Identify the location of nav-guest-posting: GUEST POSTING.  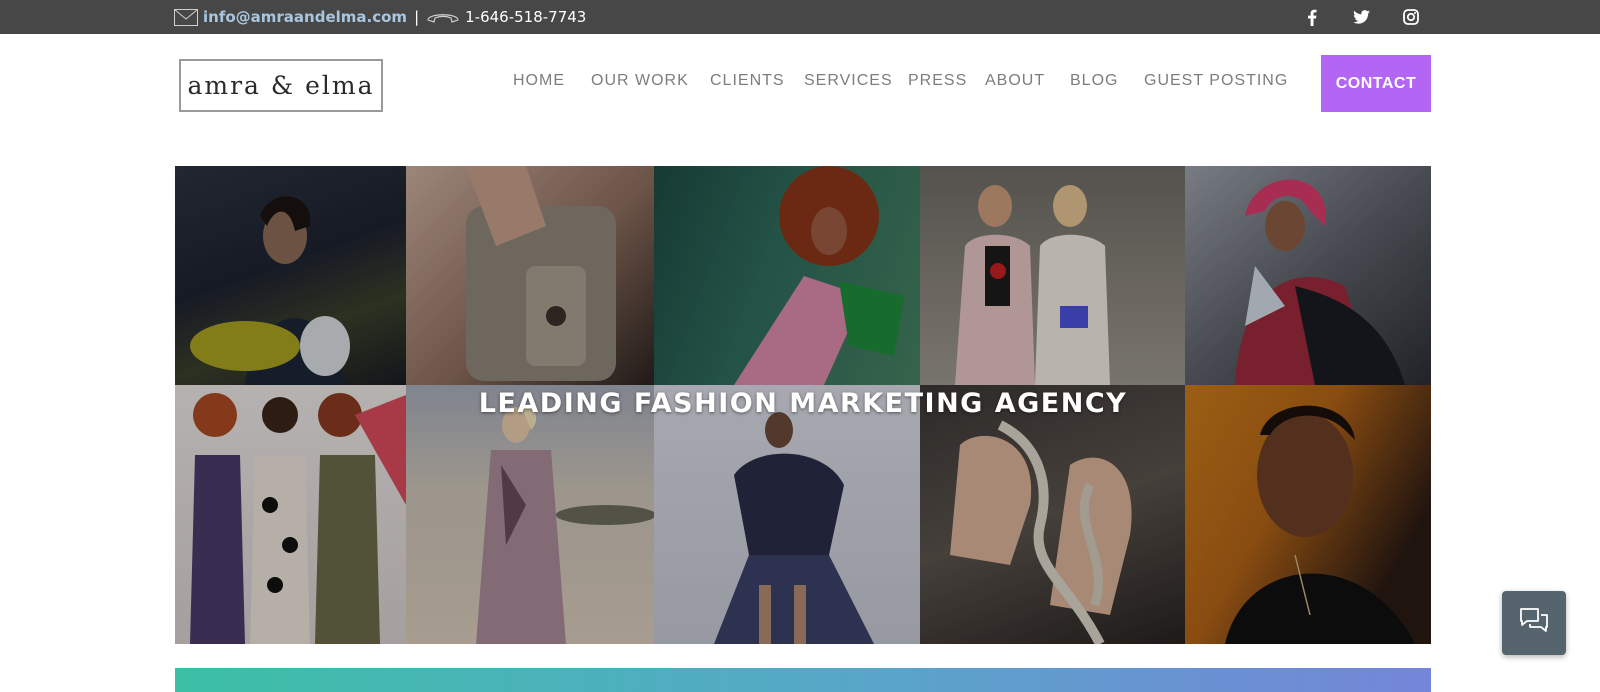
(1216, 81).